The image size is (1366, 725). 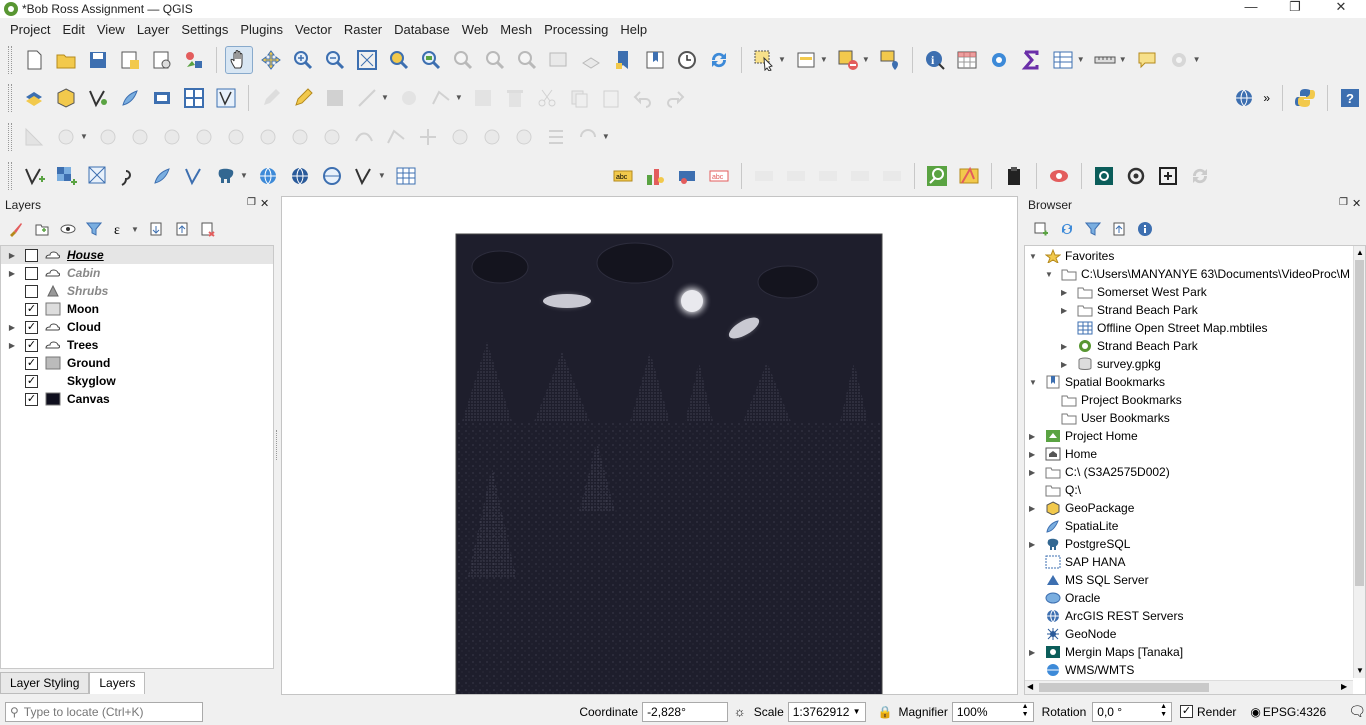 What do you see at coordinates (796, 176) in the screenshot?
I see `show-label-button` at bounding box center [796, 176].